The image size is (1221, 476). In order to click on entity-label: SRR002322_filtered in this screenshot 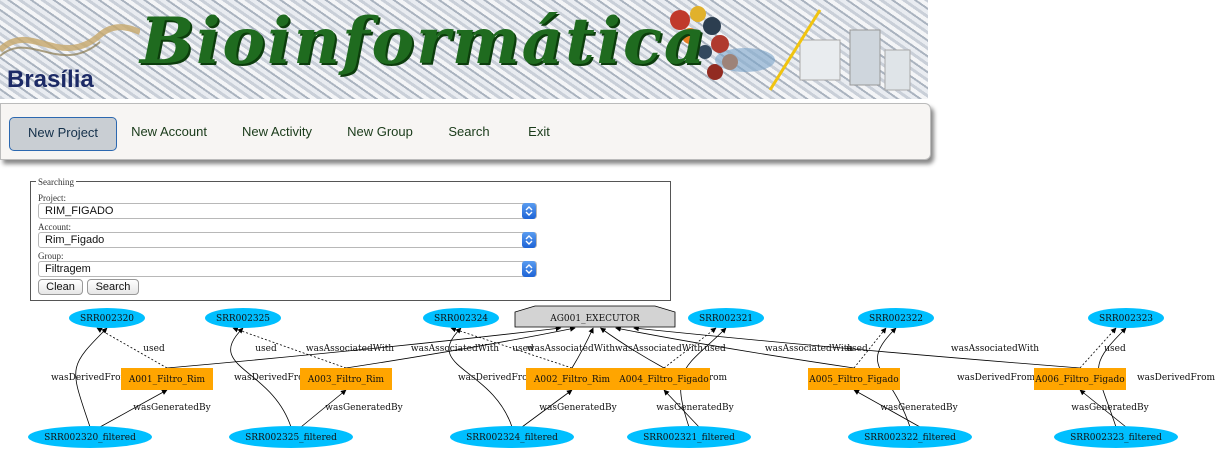, I will do `click(910, 438)`.